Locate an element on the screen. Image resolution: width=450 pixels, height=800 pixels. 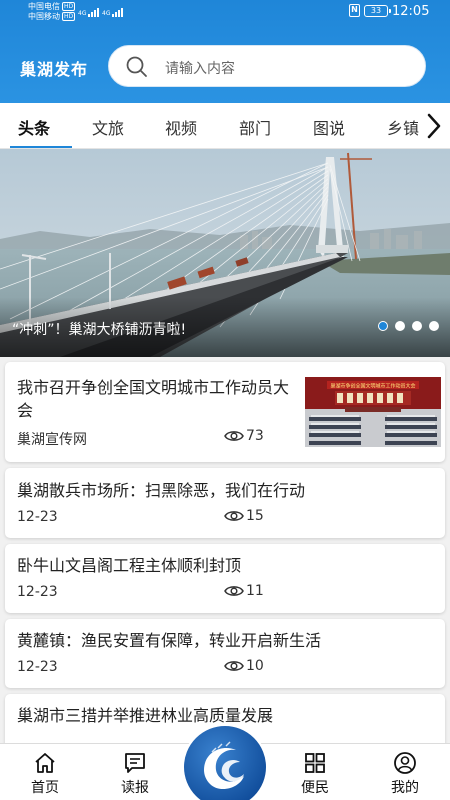
app-logo-icon is located at coordinates (225, 762).